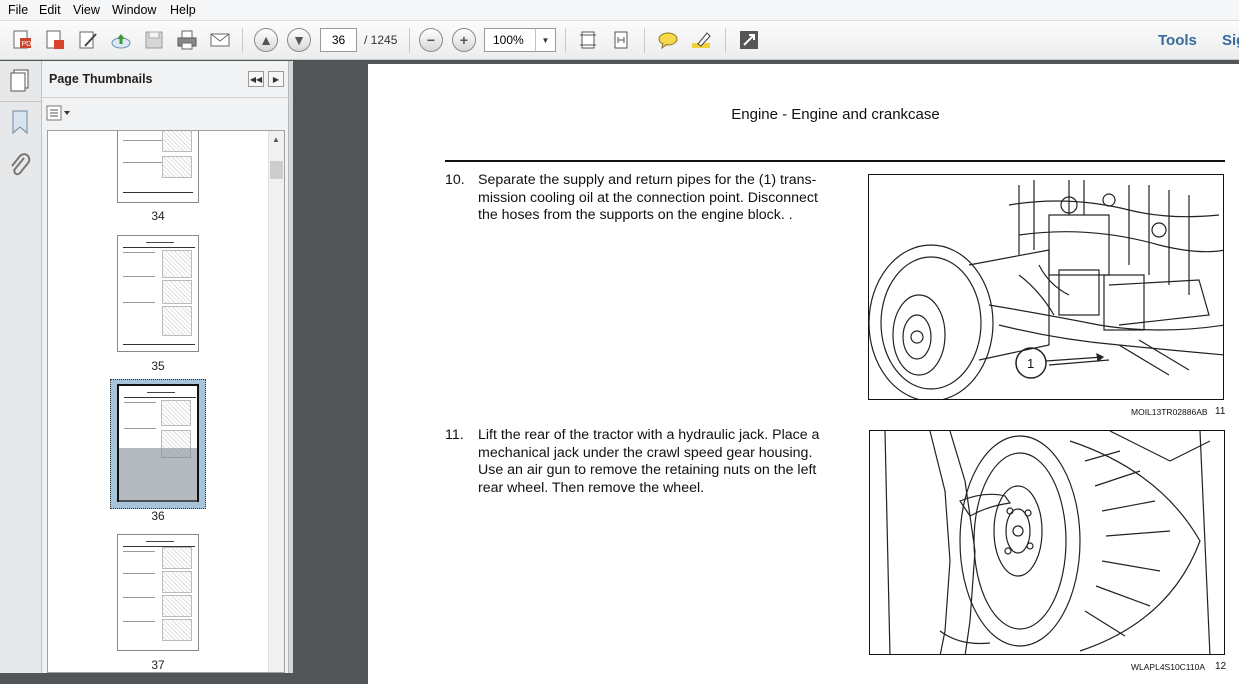 The width and height of the screenshot is (1239, 684). Describe the element at coordinates (276, 170) in the screenshot. I see `scrollbar-thumb` at that location.